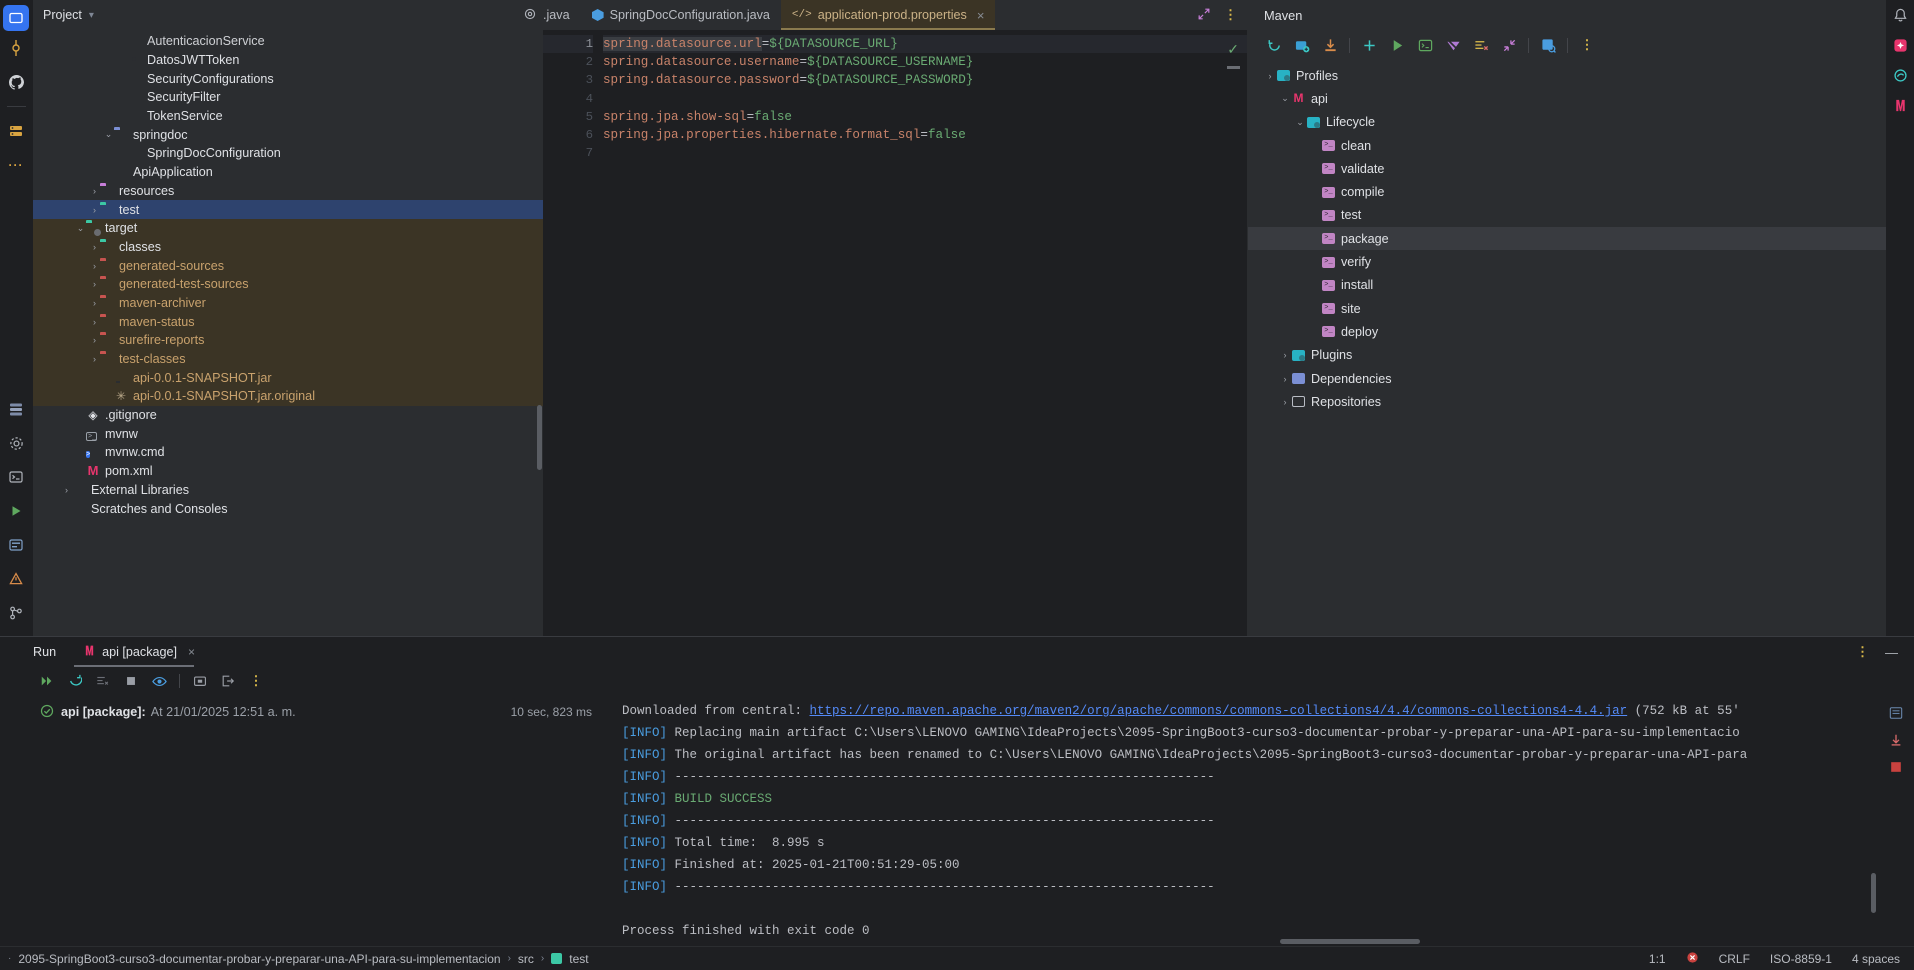  Describe the element at coordinates (925, 44) in the screenshot. I see `code-line: spring.datasource.url=${DATASOURCE_URL}` at that location.